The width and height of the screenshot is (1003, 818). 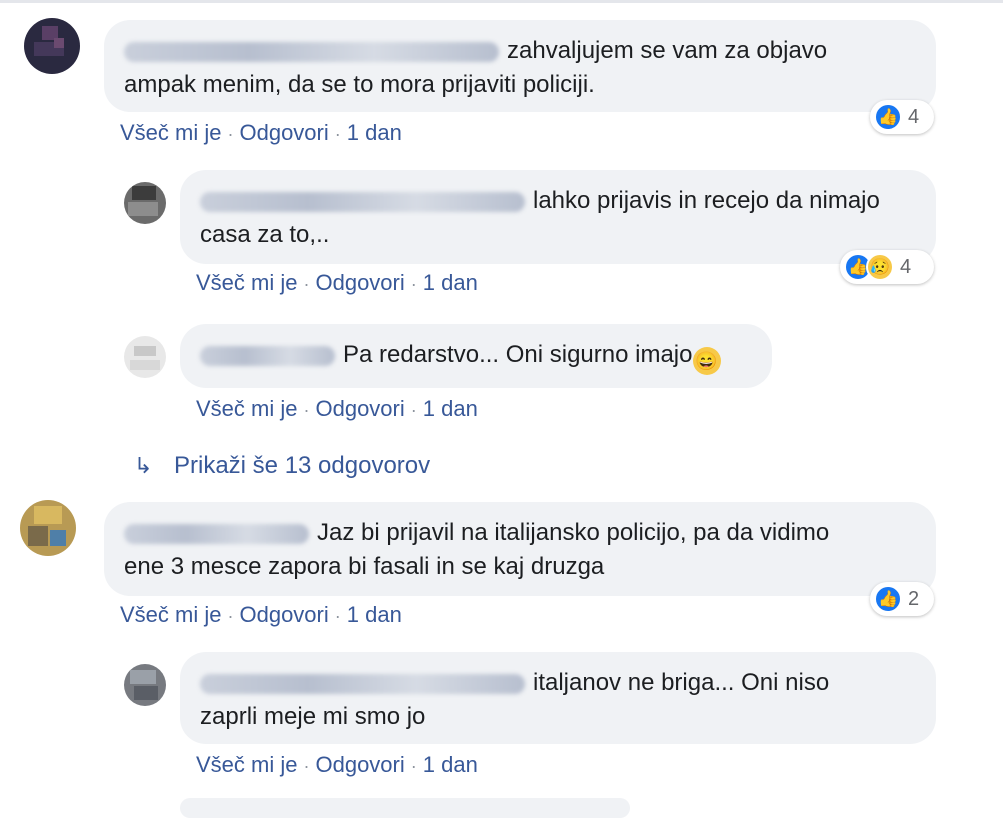 What do you see at coordinates (880, 267) in the screenshot?
I see `sad-icon: 😥` at bounding box center [880, 267].